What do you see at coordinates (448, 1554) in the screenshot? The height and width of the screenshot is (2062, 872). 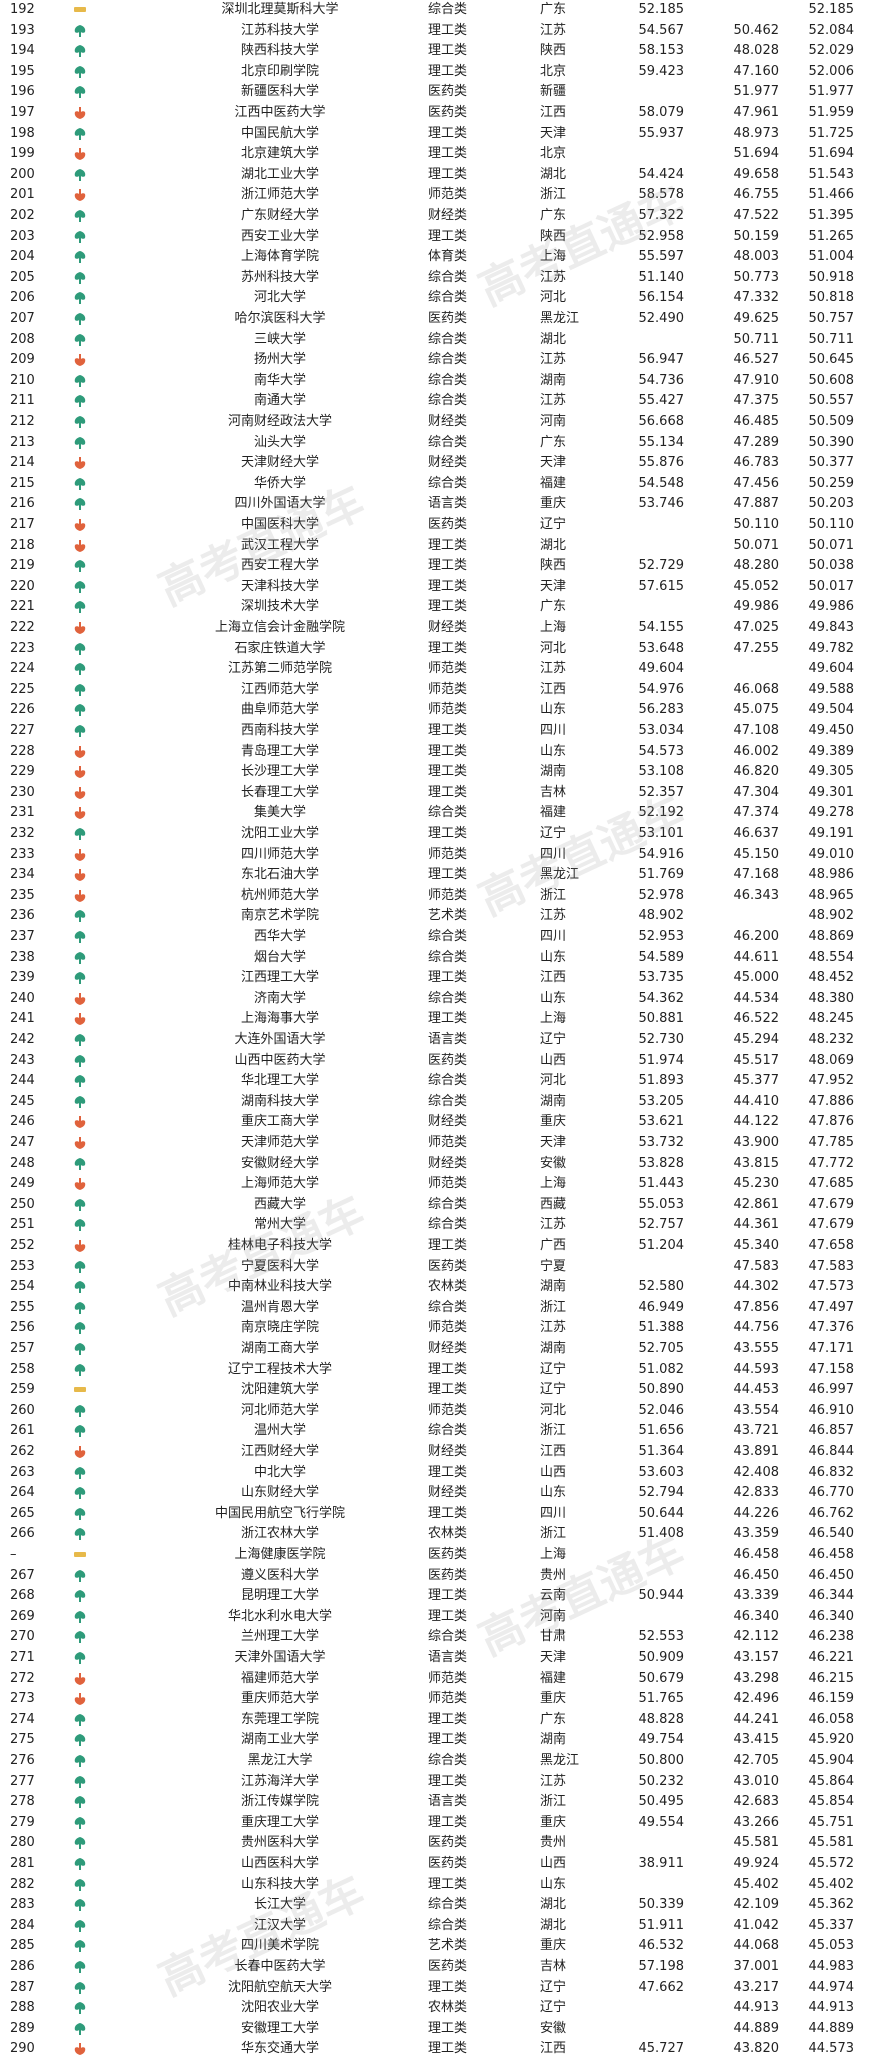 I see `category-cell: 医药类` at bounding box center [448, 1554].